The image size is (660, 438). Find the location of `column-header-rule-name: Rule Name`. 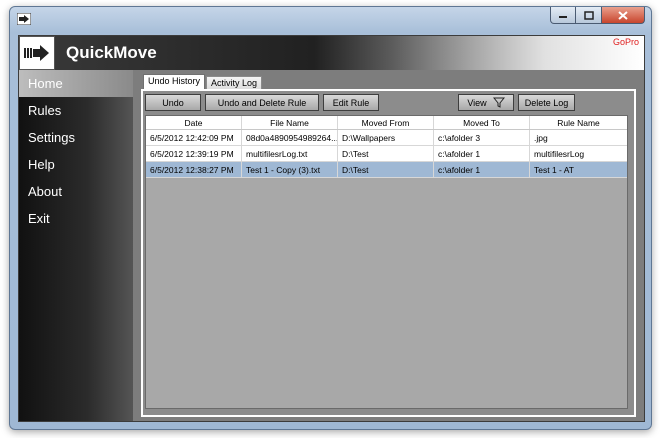

column-header-rule-name: Rule Name is located at coordinates (578, 122).